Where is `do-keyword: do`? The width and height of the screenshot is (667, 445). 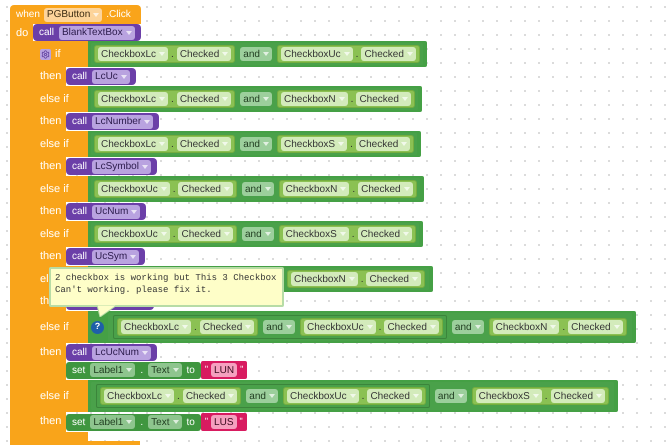
do-keyword: do is located at coordinates (22, 33).